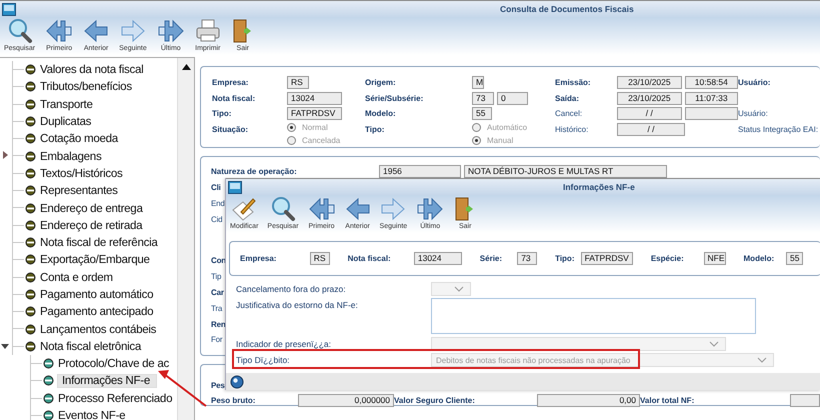 The image size is (820, 420). Describe the element at coordinates (393, 209) in the screenshot. I see `right-arrow-icon` at that location.